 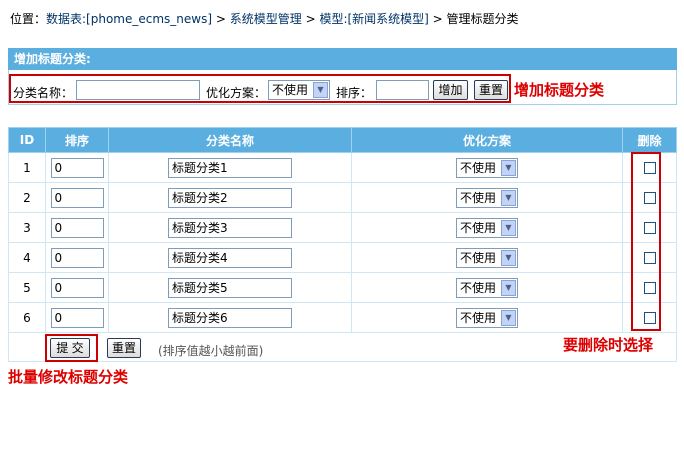 What do you see at coordinates (70, 348) in the screenshot?
I see `submit-button: 提 交` at bounding box center [70, 348].